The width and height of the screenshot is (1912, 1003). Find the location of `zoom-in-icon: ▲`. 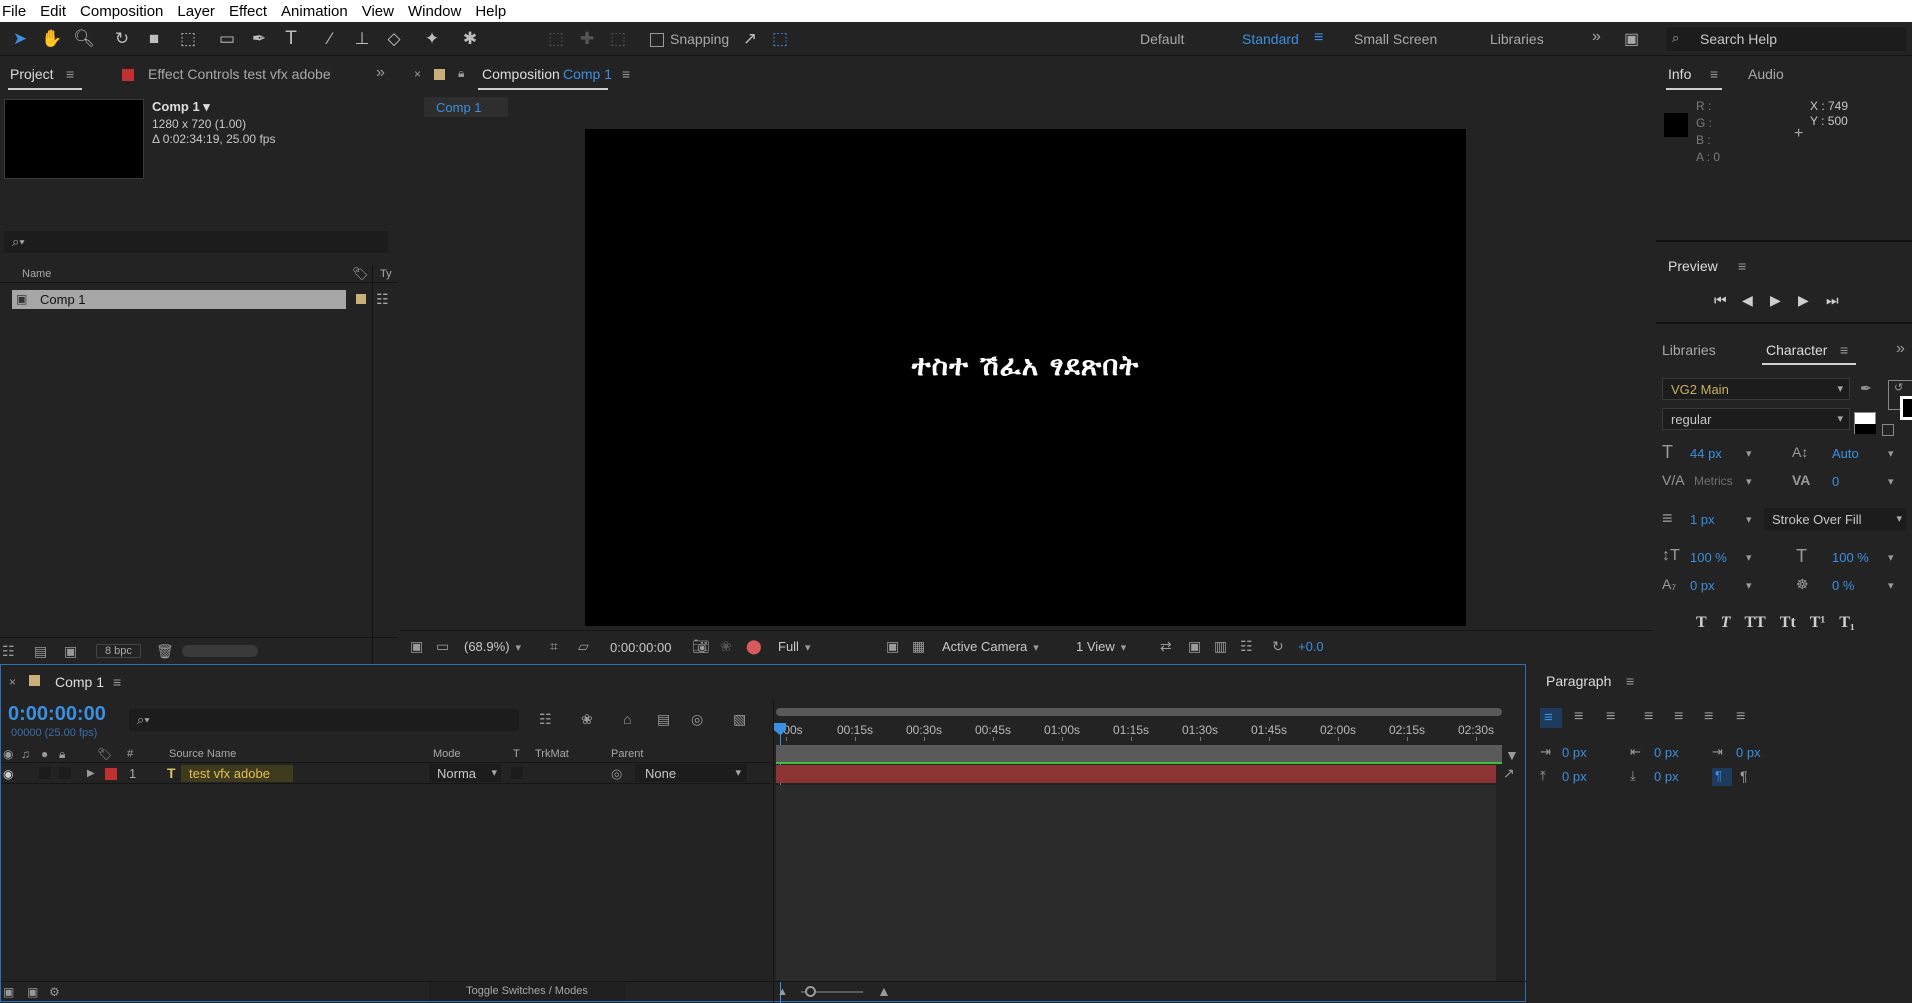

zoom-in-icon: ▲ is located at coordinates (884, 991).